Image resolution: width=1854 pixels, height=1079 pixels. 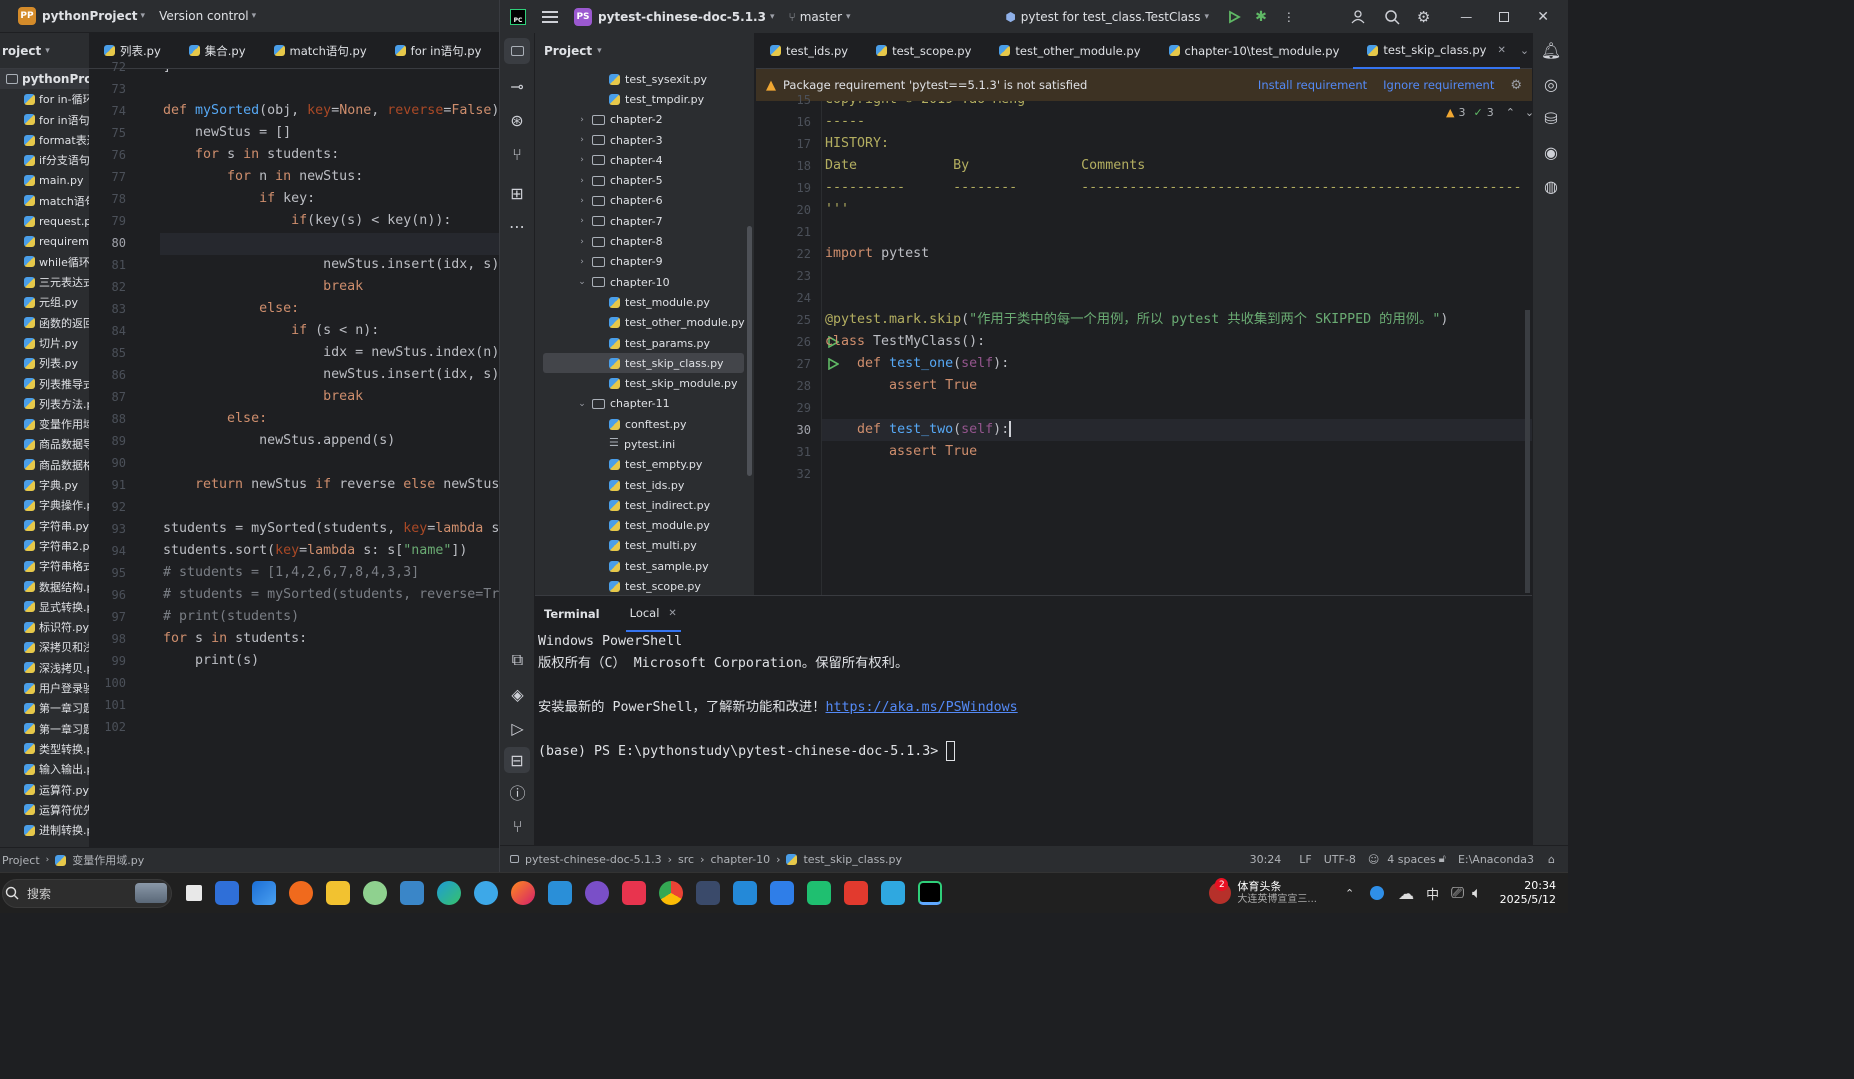 What do you see at coordinates (644, 160) in the screenshot?
I see `tree-item: › chapter-4` at bounding box center [644, 160].